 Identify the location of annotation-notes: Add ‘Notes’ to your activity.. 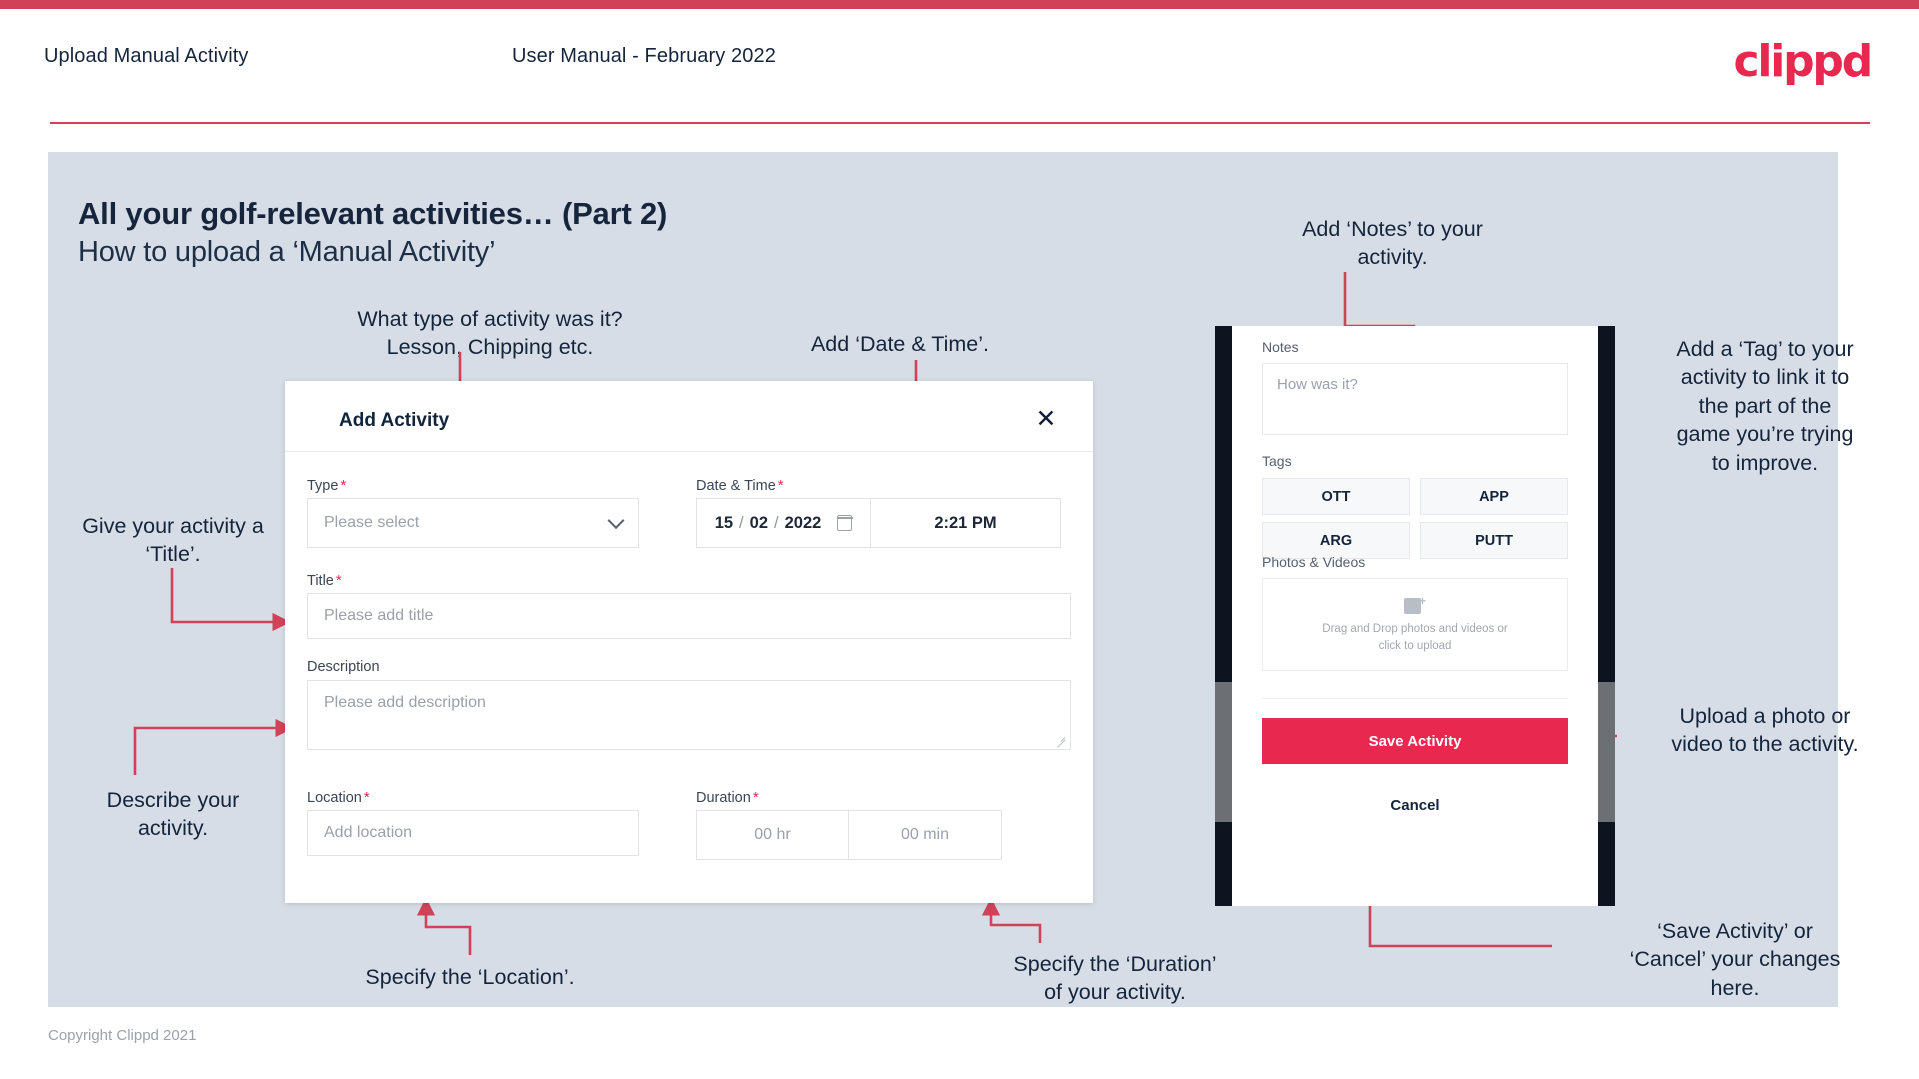
(1392, 243).